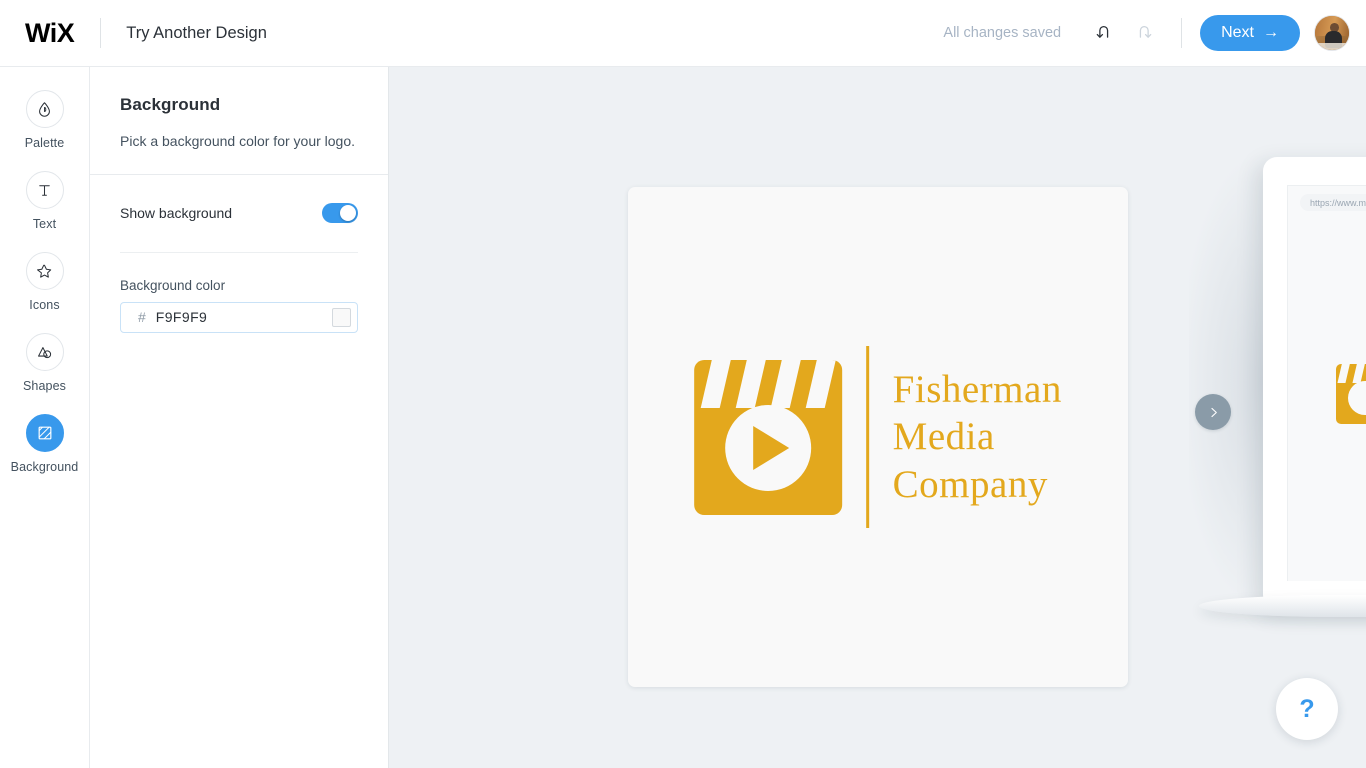 The width and height of the screenshot is (1366, 768). I want to click on device-frame: https://www.m, so click(1314, 383).